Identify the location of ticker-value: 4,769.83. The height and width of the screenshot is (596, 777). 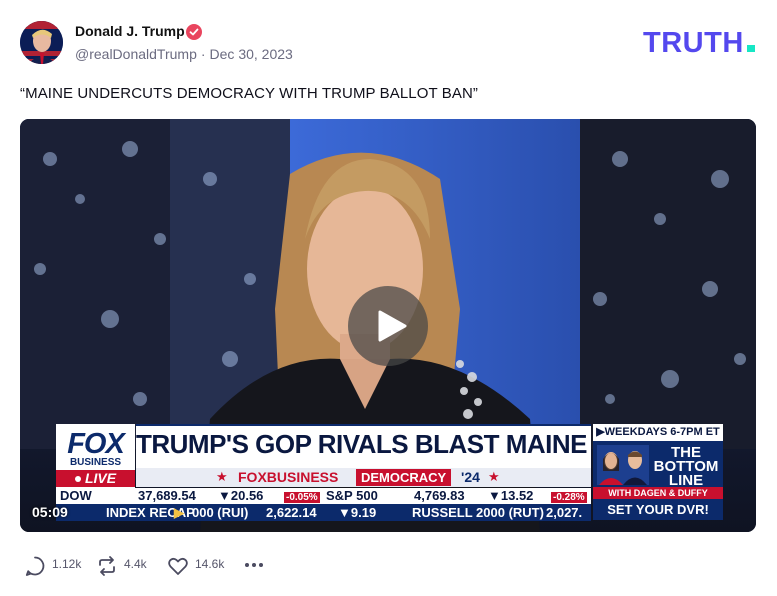
(439, 495).